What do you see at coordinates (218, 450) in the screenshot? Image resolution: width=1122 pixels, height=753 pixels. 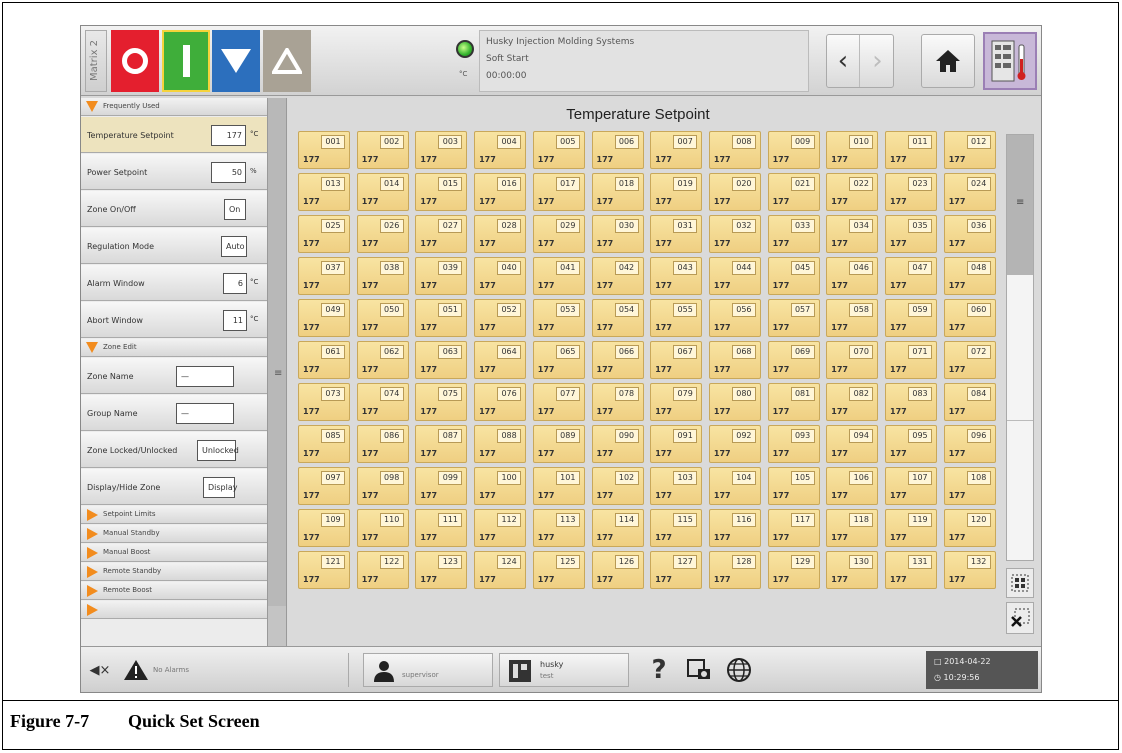 I see `zone-locked-field: Unlocked` at bounding box center [218, 450].